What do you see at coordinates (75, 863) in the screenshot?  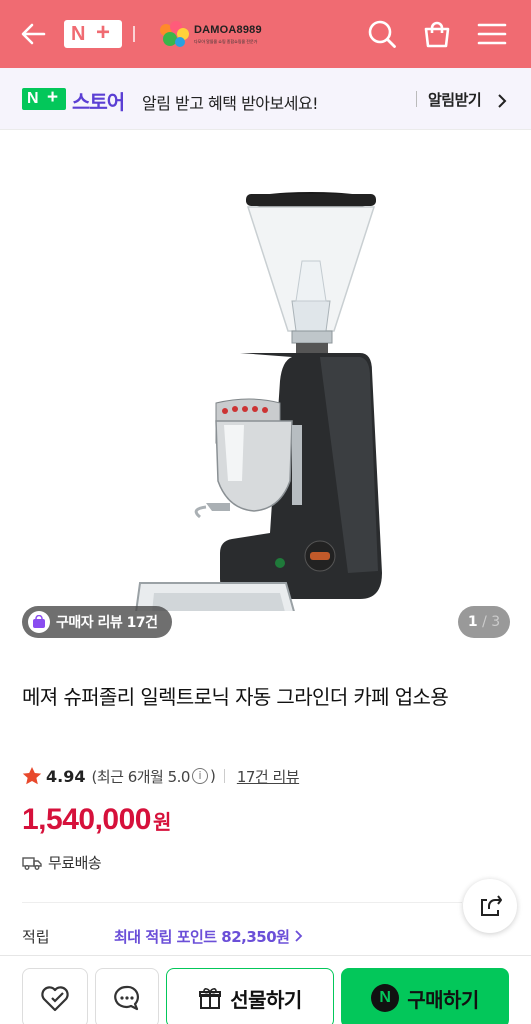 I see `delivery-label: 무료배송` at bounding box center [75, 863].